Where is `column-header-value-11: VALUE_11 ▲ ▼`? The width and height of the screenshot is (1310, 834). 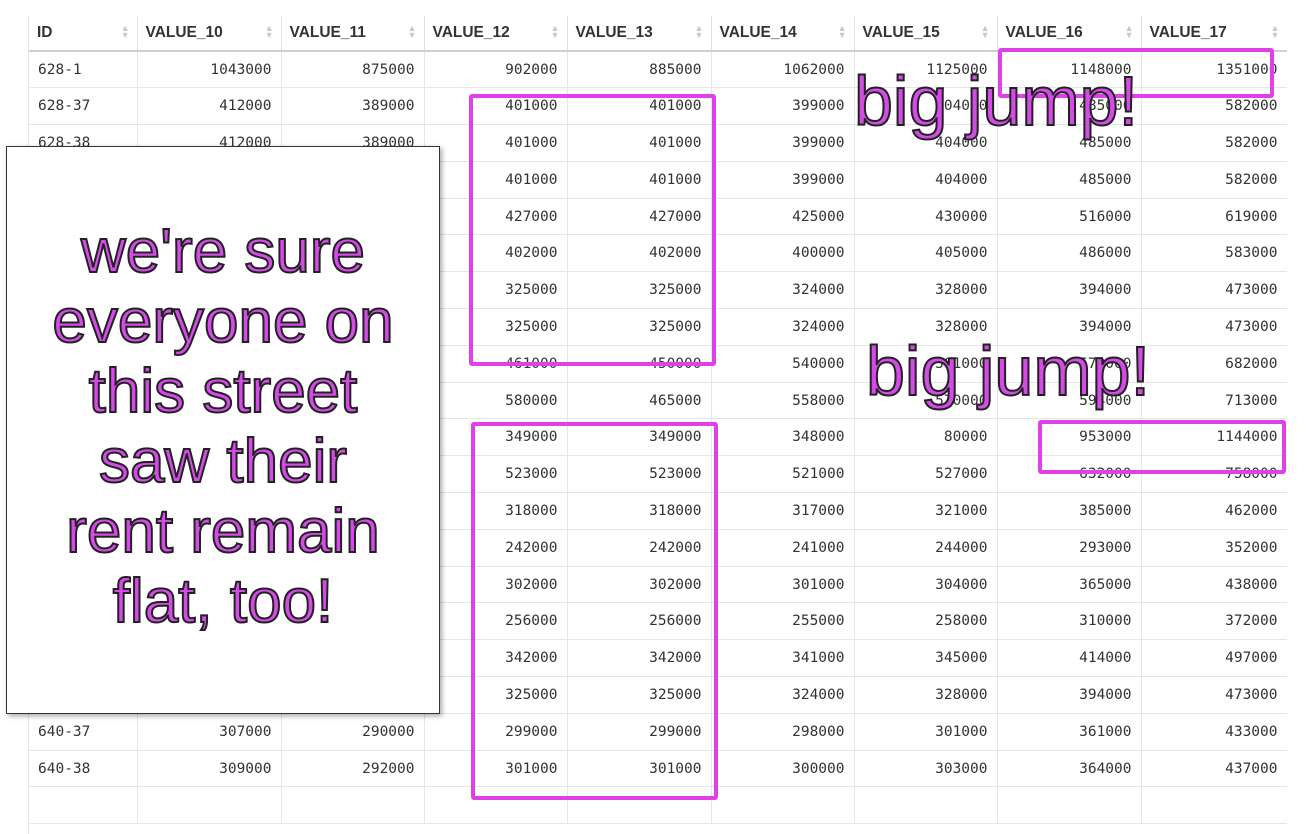 column-header-value-11: VALUE_11 ▲ ▼ is located at coordinates (353, 34).